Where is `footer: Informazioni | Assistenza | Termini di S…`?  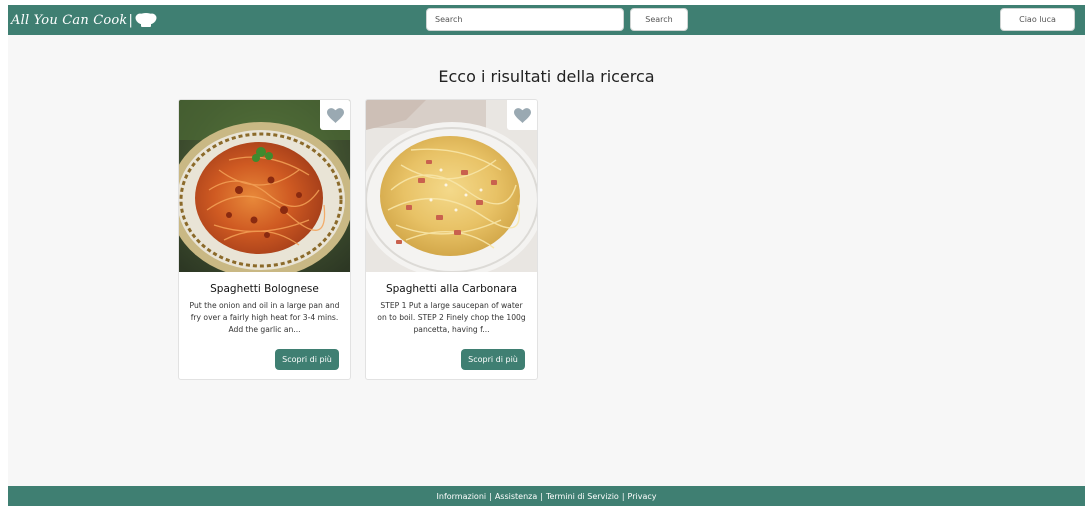
footer: Informazioni | Assistenza | Termini di S… is located at coordinates (546, 496).